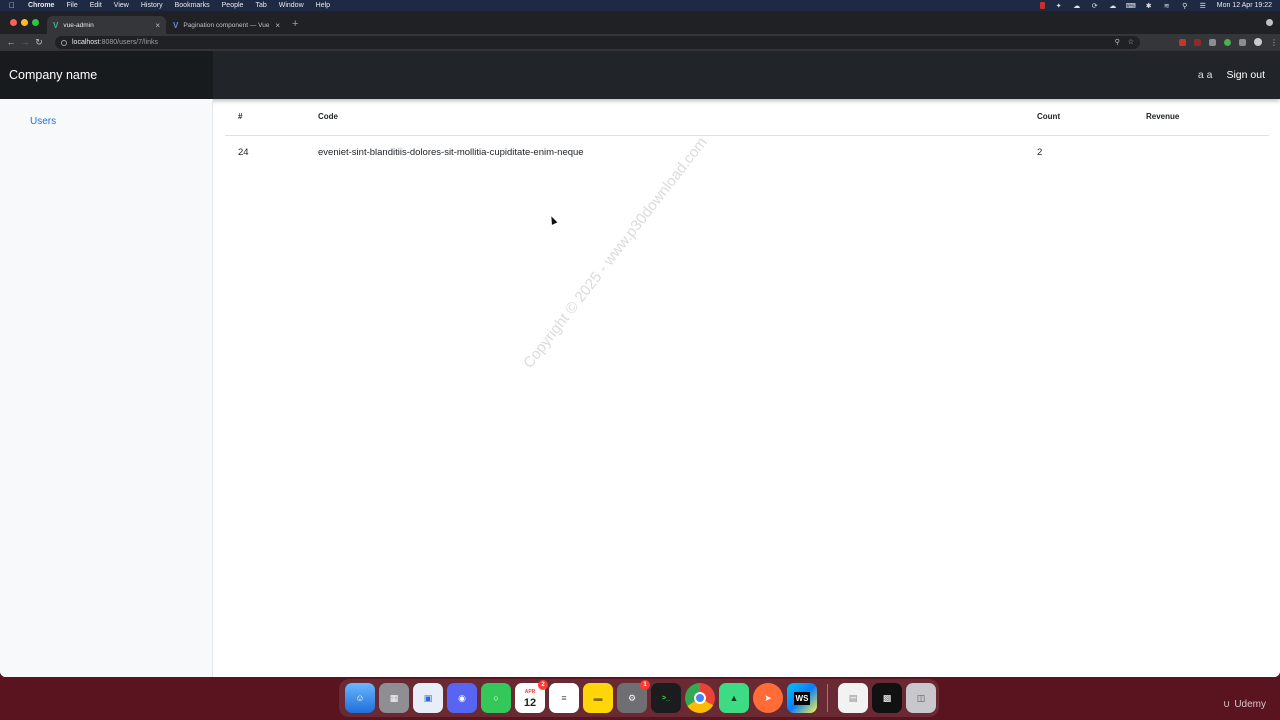 The height and width of the screenshot is (720, 1280). Describe the element at coordinates (633, 696) in the screenshot. I see `system-preferences-icon: ⚙ 1` at that location.